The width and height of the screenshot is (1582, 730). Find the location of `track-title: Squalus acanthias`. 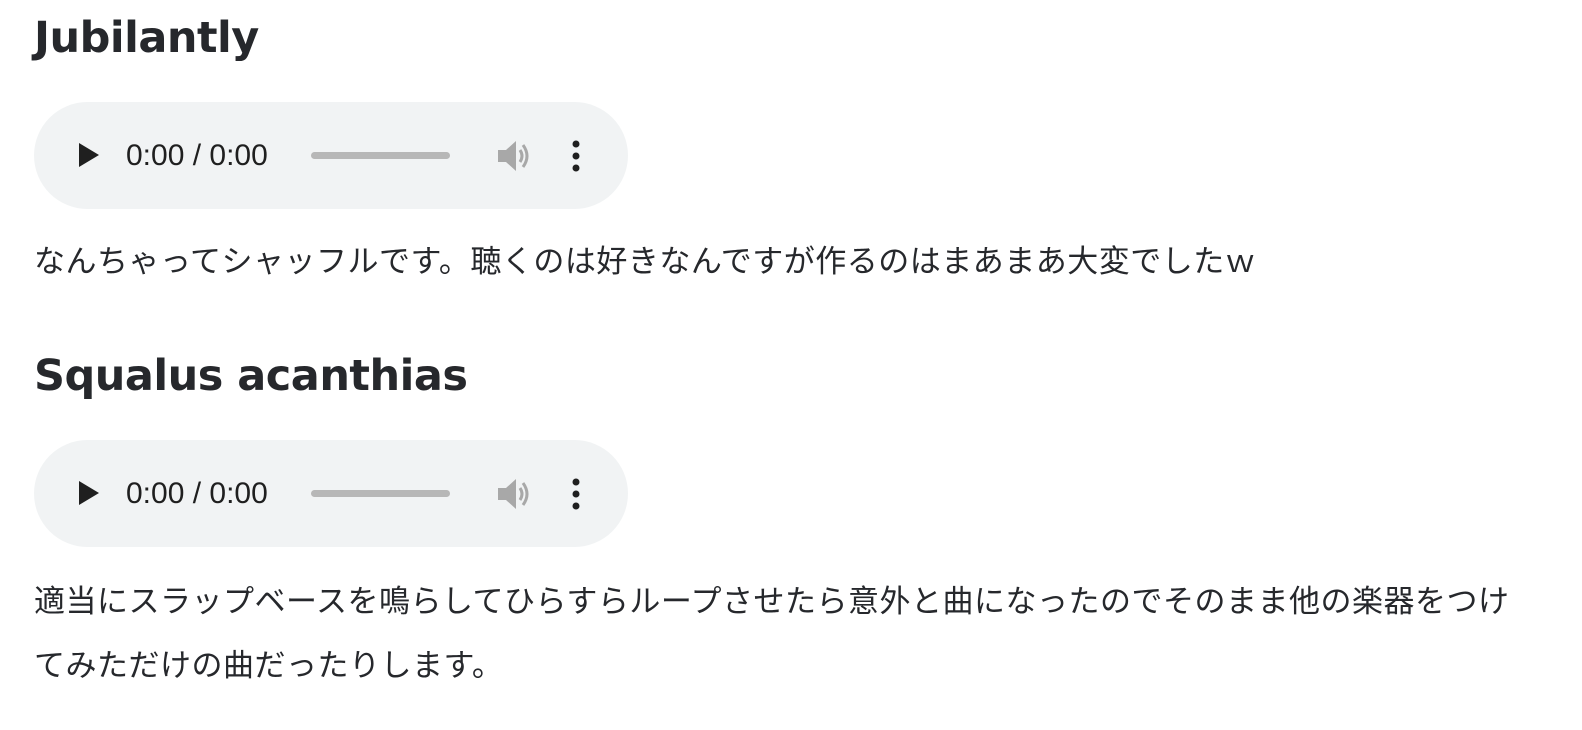

track-title: Squalus acanthias is located at coordinates (251, 376).